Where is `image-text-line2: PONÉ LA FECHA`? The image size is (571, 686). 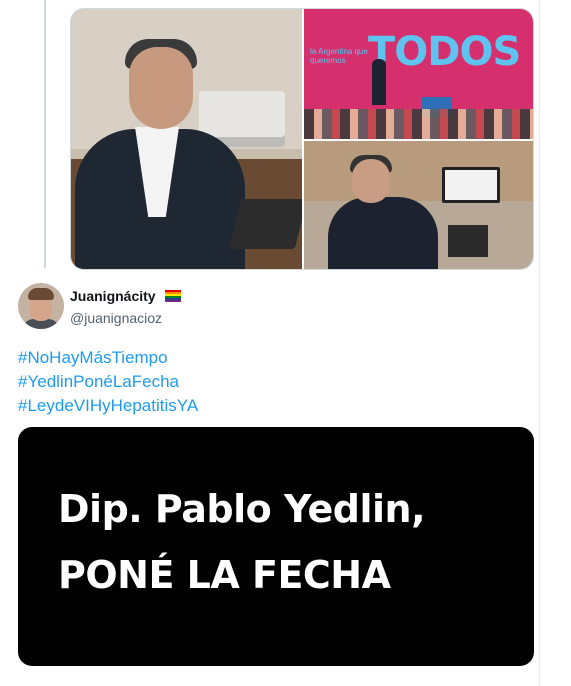
image-text-line2: PONÉ LA FECHA is located at coordinates (224, 575).